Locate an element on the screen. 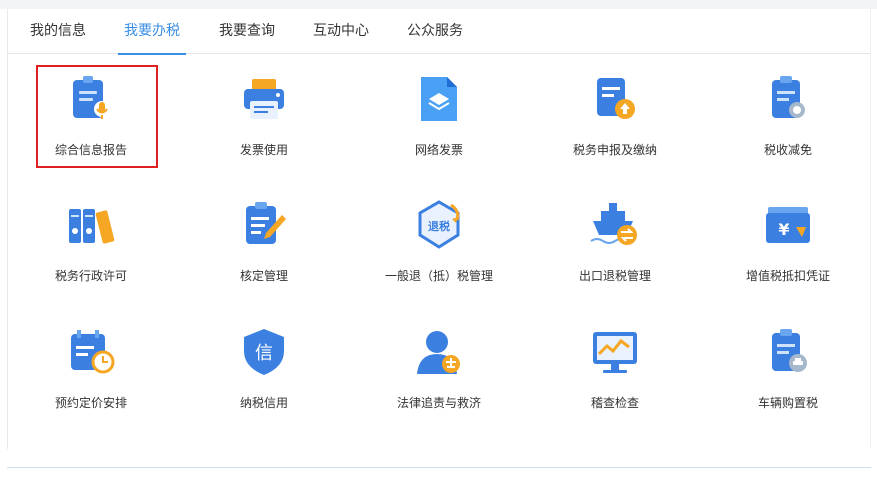  tab-public-service: 公众服务 is located at coordinates (435, 31).